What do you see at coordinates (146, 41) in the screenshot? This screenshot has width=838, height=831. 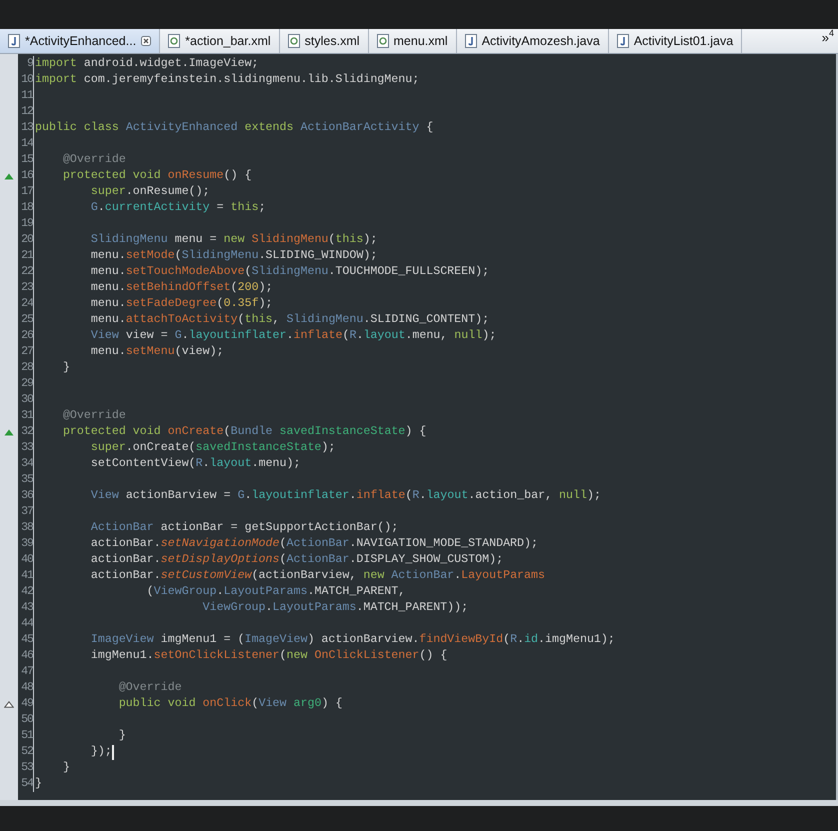 I see `close-icon` at bounding box center [146, 41].